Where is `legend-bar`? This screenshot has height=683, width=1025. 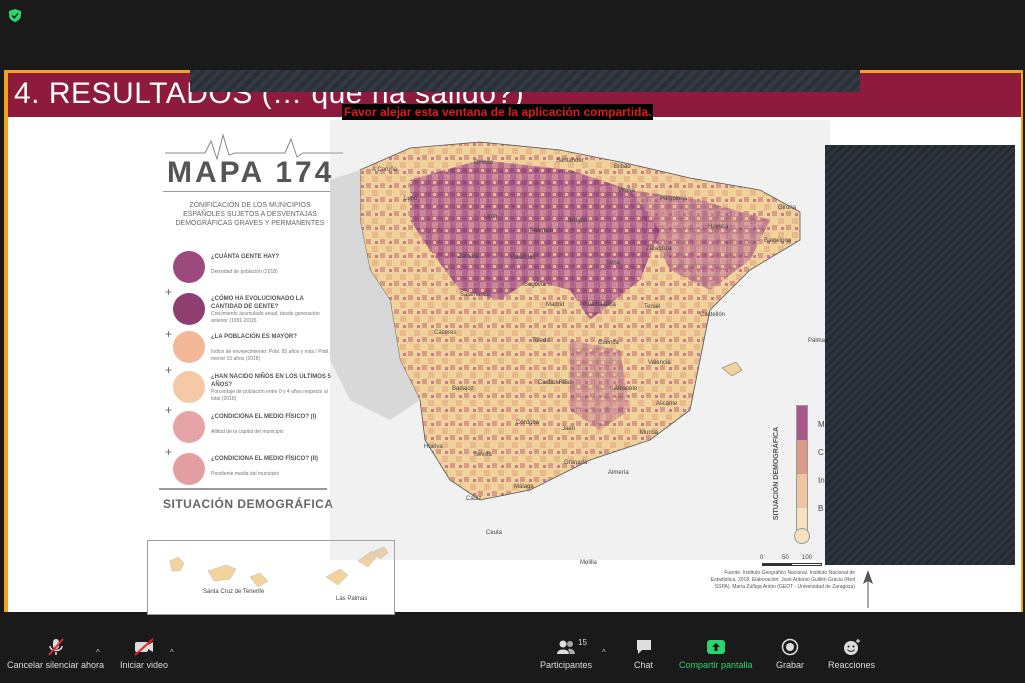
legend-bar is located at coordinates (802, 472).